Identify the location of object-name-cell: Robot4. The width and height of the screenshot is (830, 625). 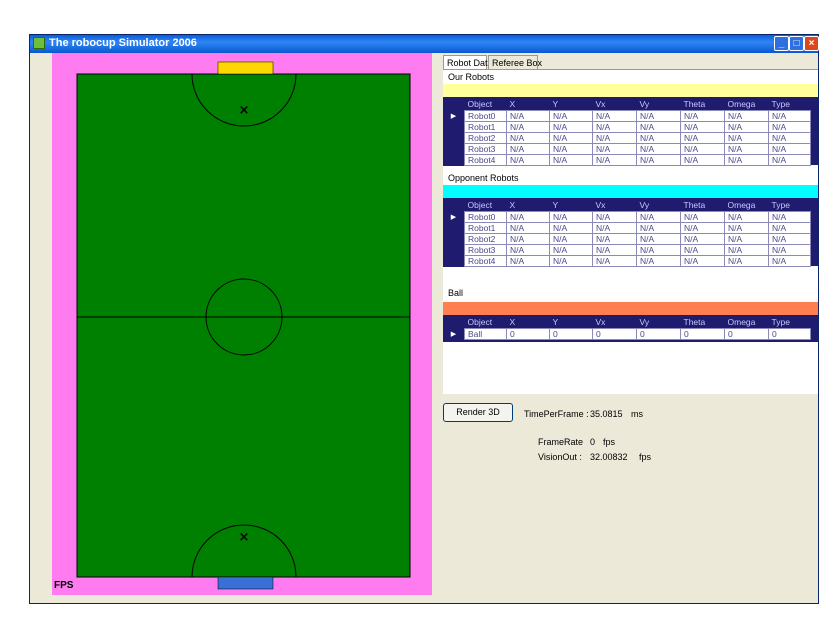
(485, 261).